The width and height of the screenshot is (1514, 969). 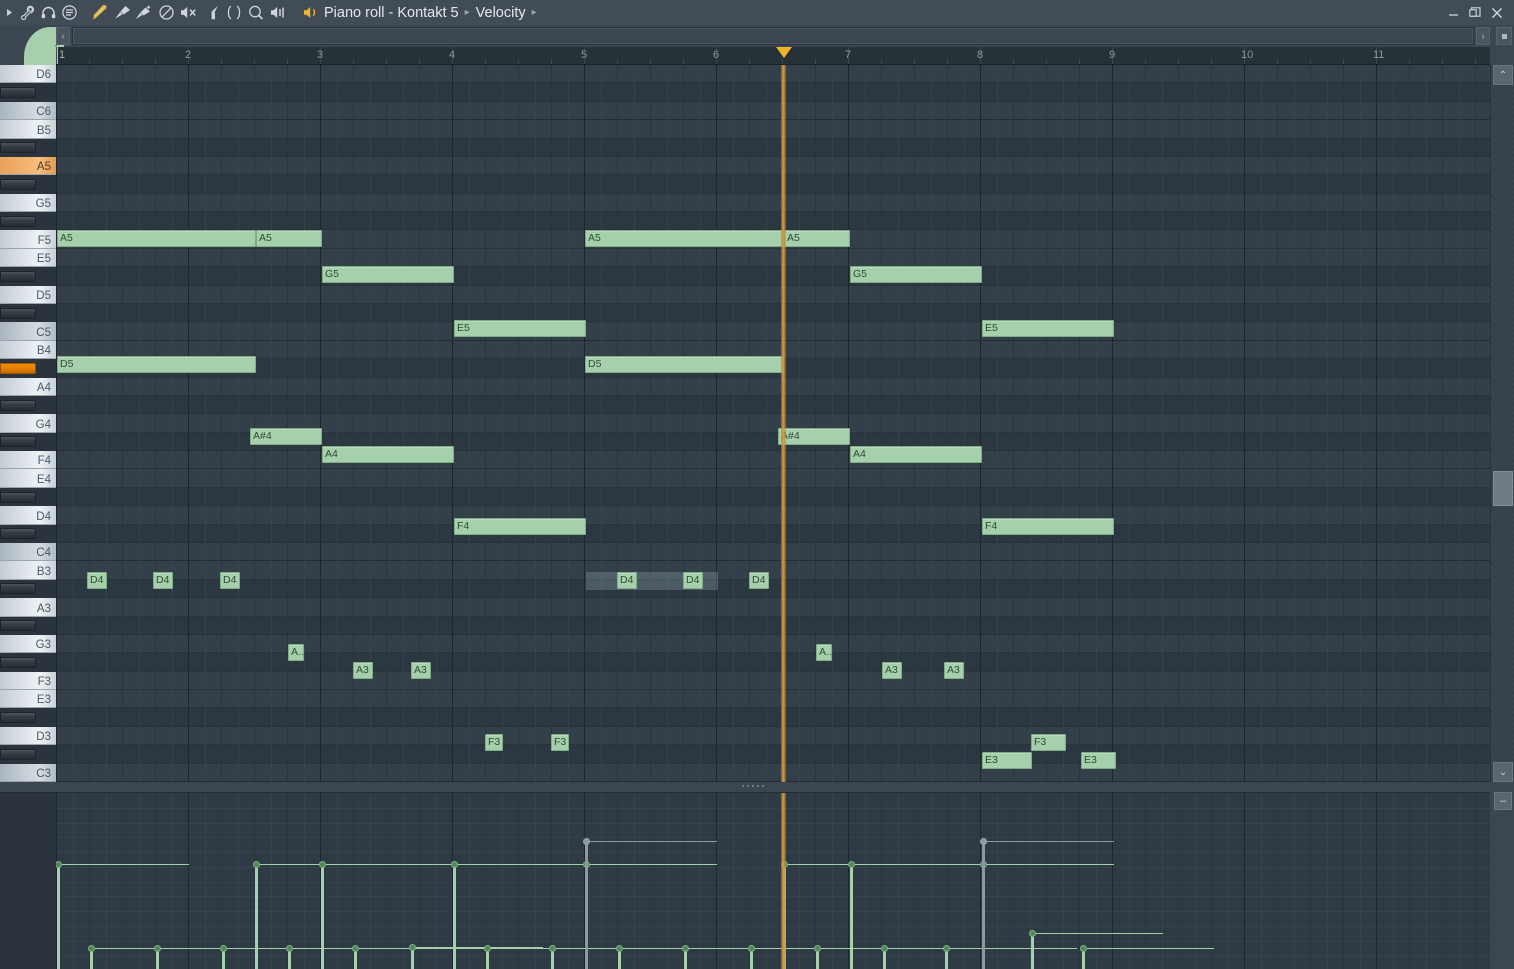 What do you see at coordinates (684, 364) in the screenshot?
I see `note-block: D5` at bounding box center [684, 364].